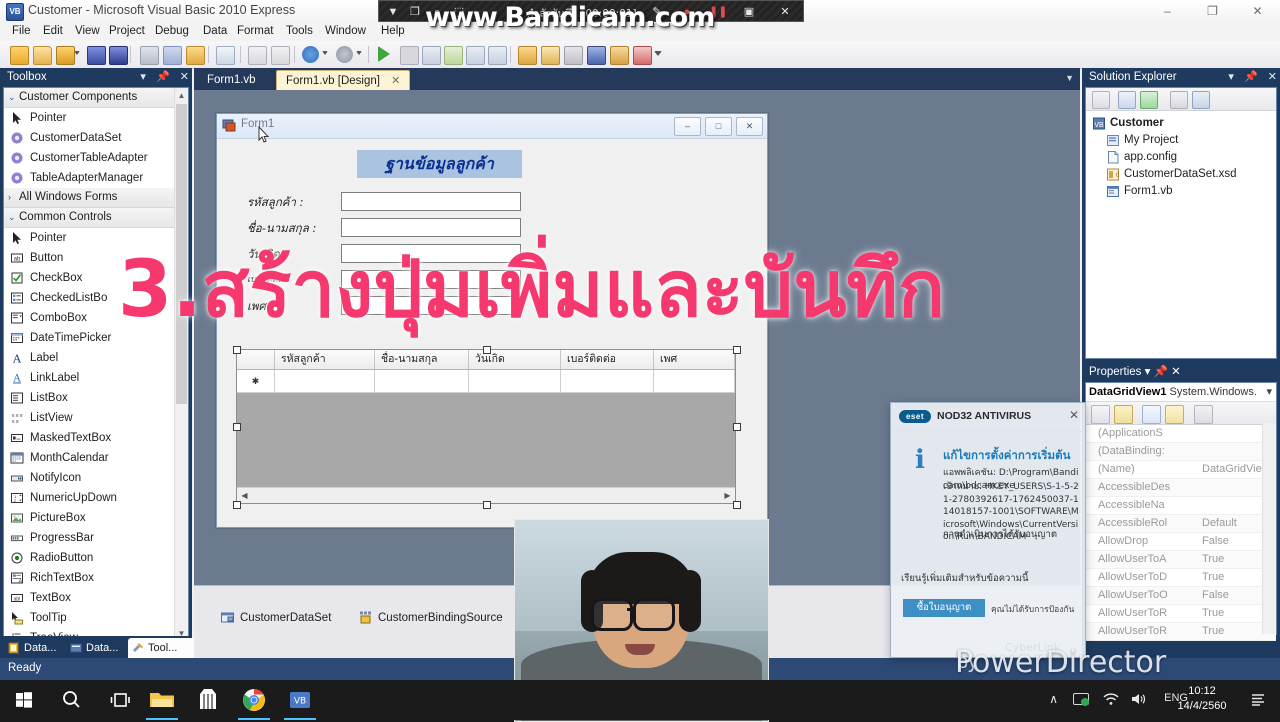  I want to click on label-fullname: ชื่อ-นามสกุล :, so click(281, 229).